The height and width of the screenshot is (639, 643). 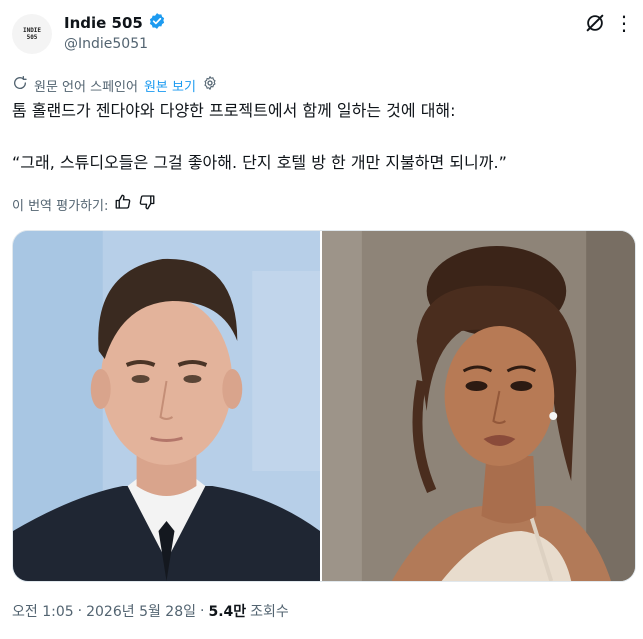 I want to click on views-count: 5.4만, so click(x=227, y=612).